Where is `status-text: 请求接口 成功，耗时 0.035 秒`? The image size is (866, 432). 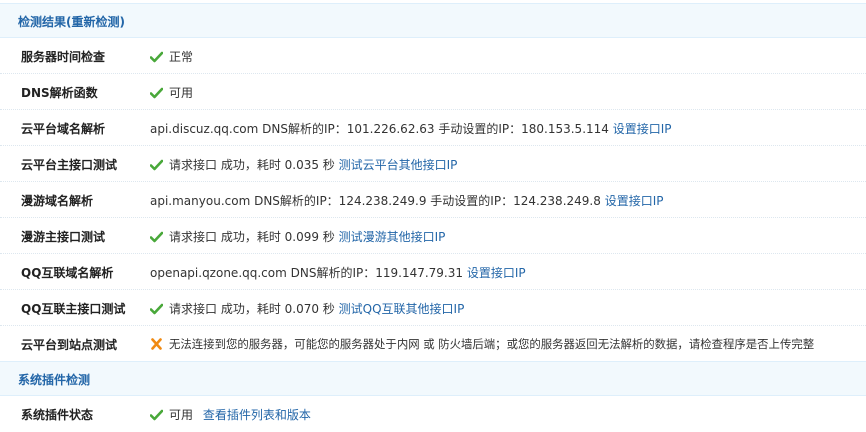 status-text: 请求接口 成功，耗时 0.035 秒 is located at coordinates (252, 165).